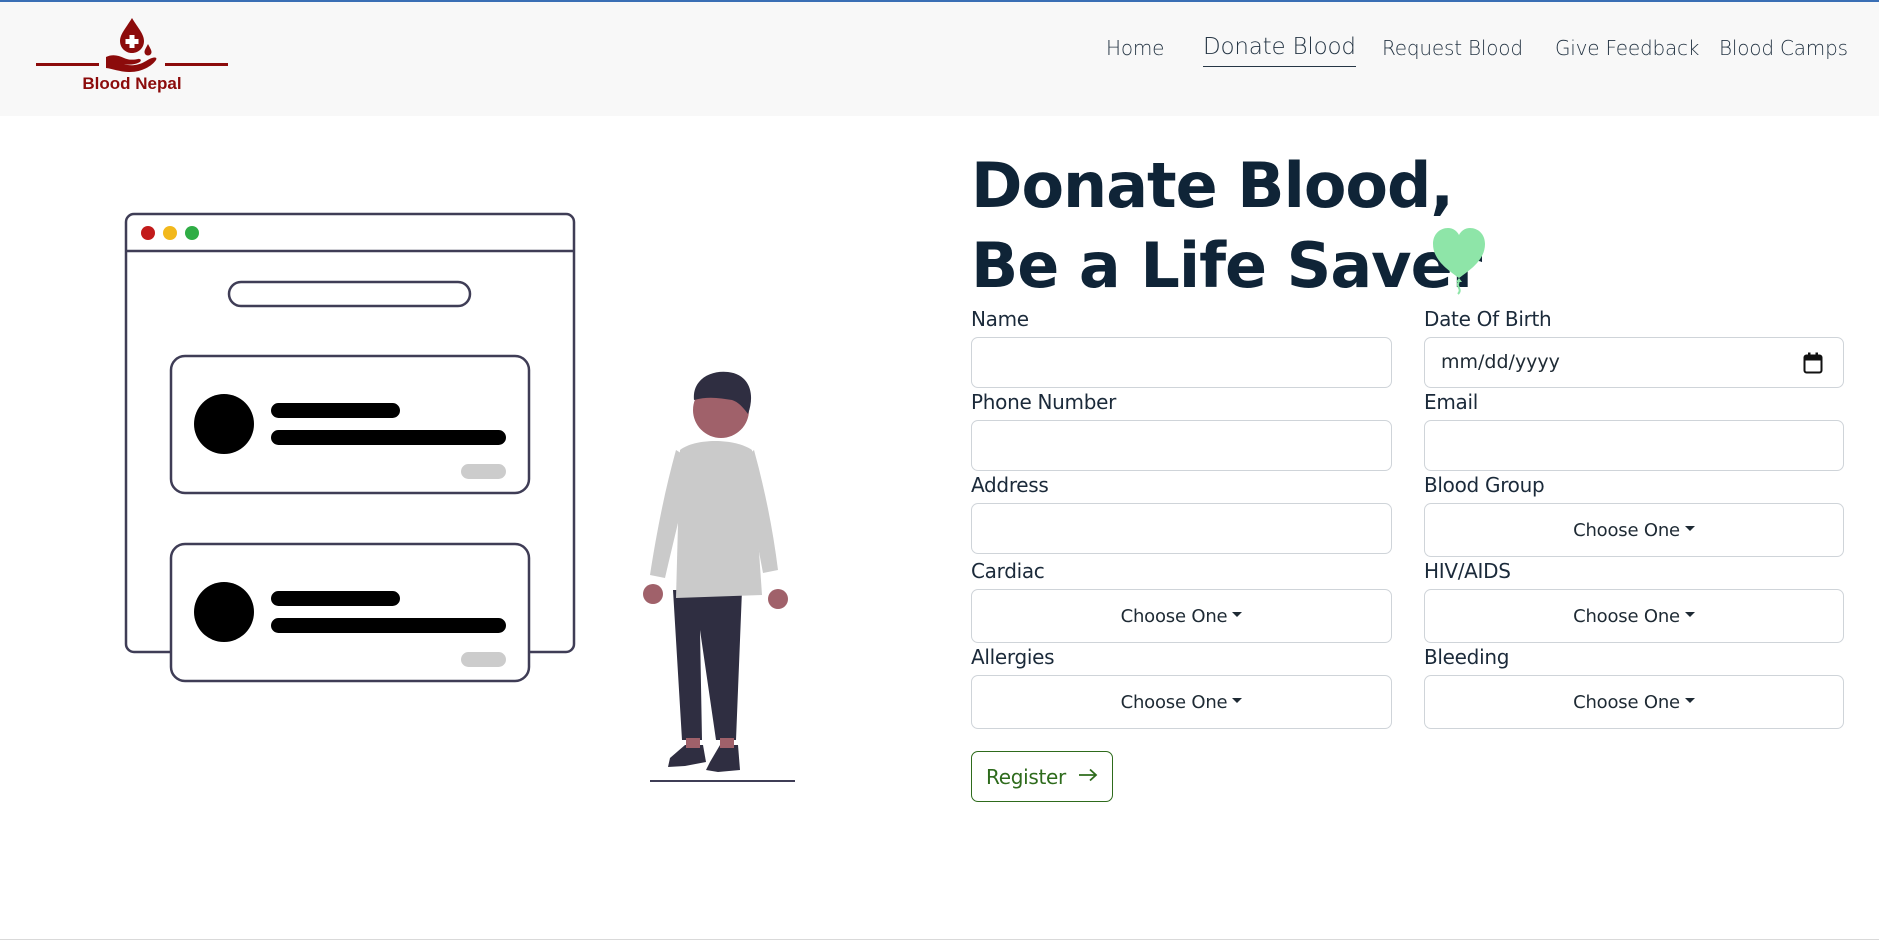 The image size is (1879, 940). What do you see at coordinates (1634, 445) in the screenshot?
I see `email-input` at bounding box center [1634, 445].